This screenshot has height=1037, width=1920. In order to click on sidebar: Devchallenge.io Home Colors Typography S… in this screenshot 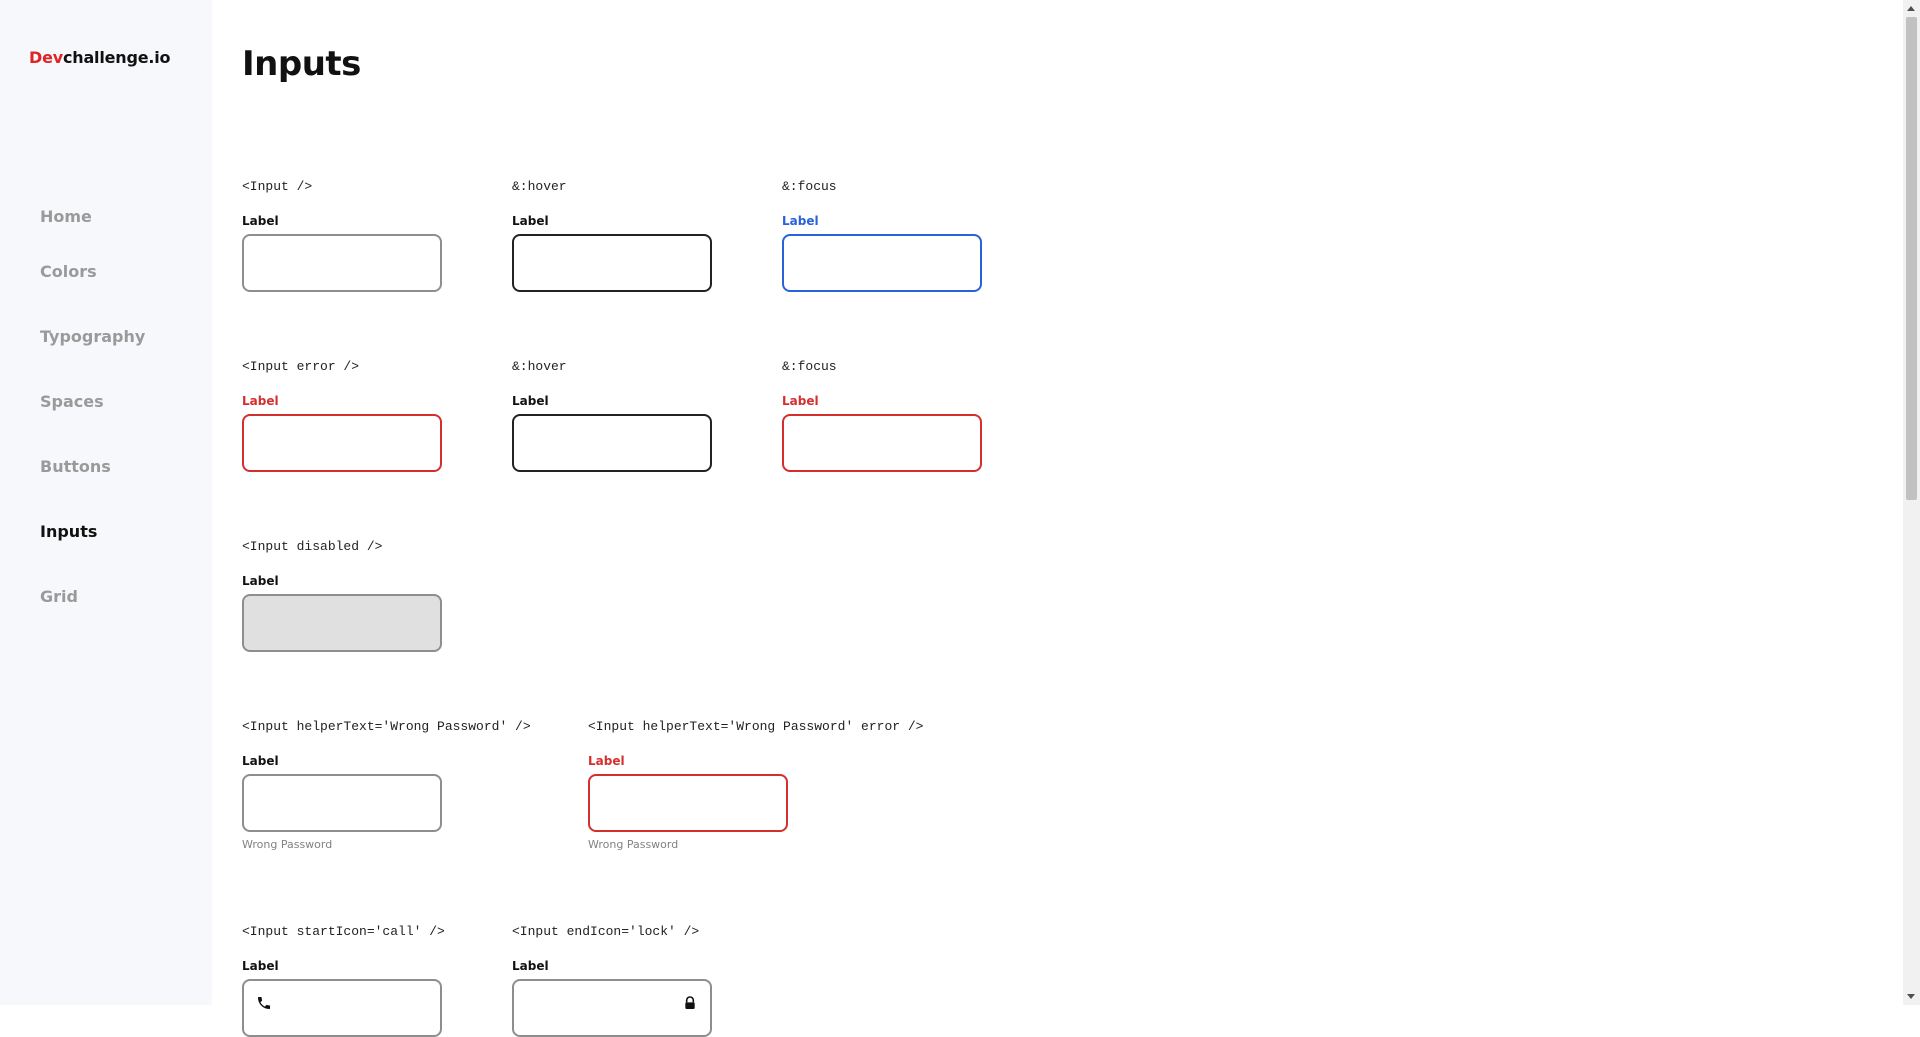, I will do `click(106, 502)`.